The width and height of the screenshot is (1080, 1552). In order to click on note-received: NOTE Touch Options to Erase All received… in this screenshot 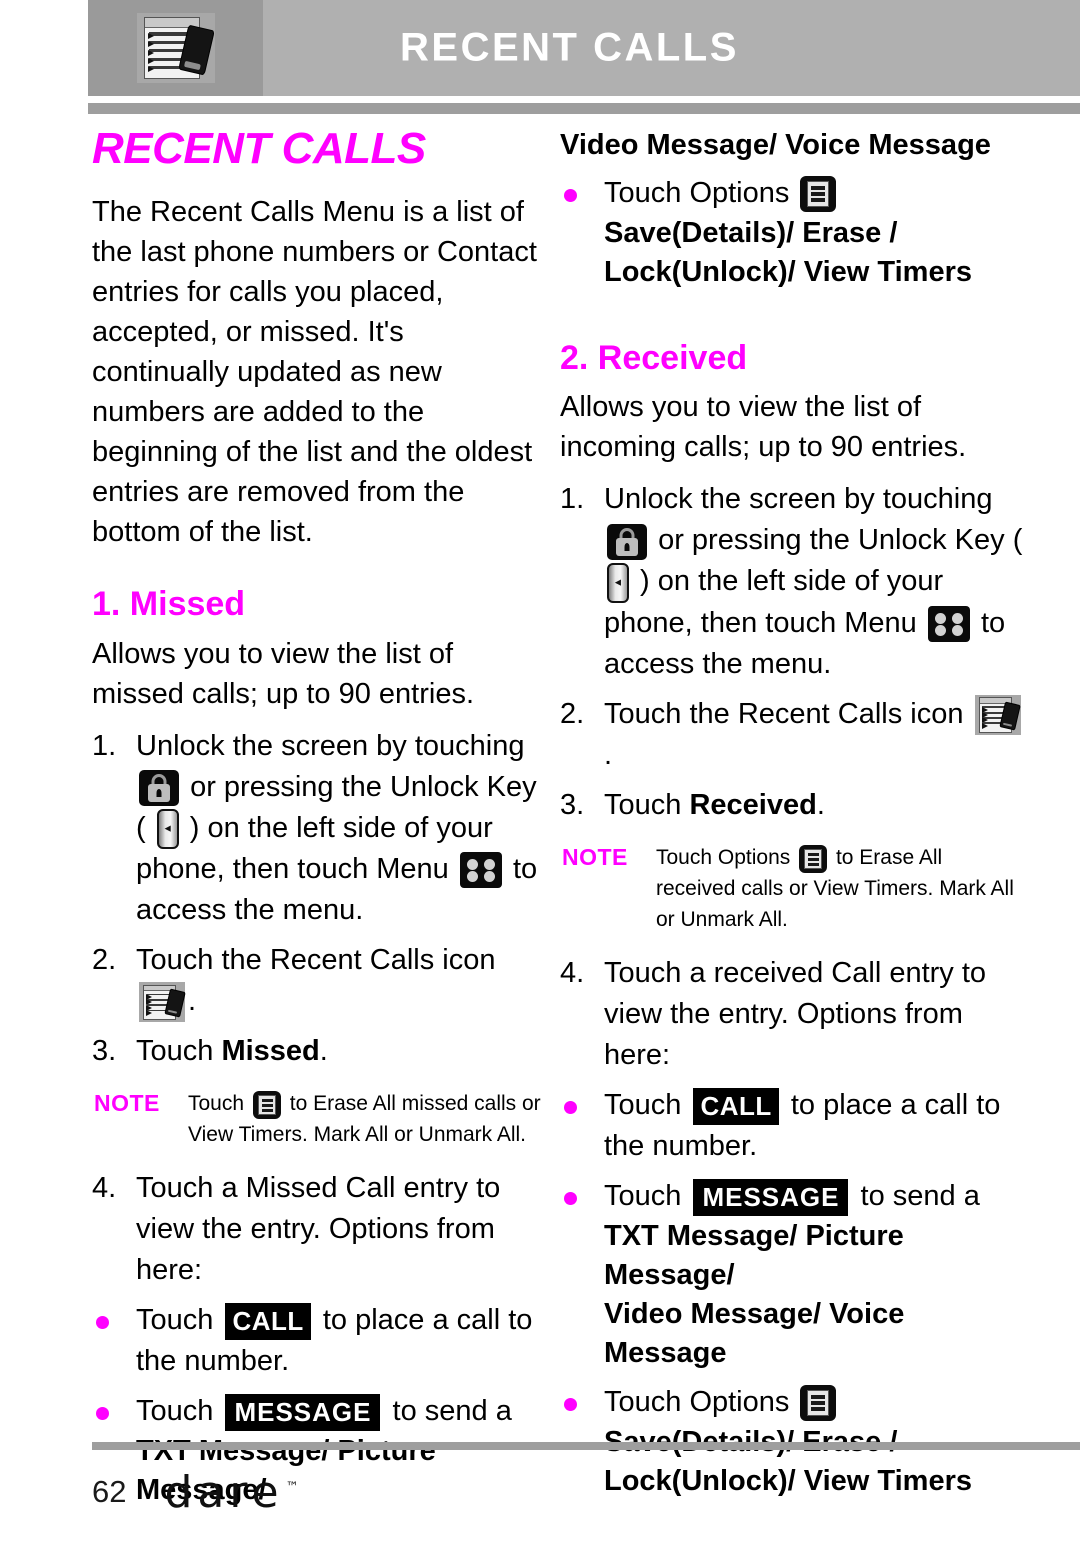, I will do `click(795, 888)`.